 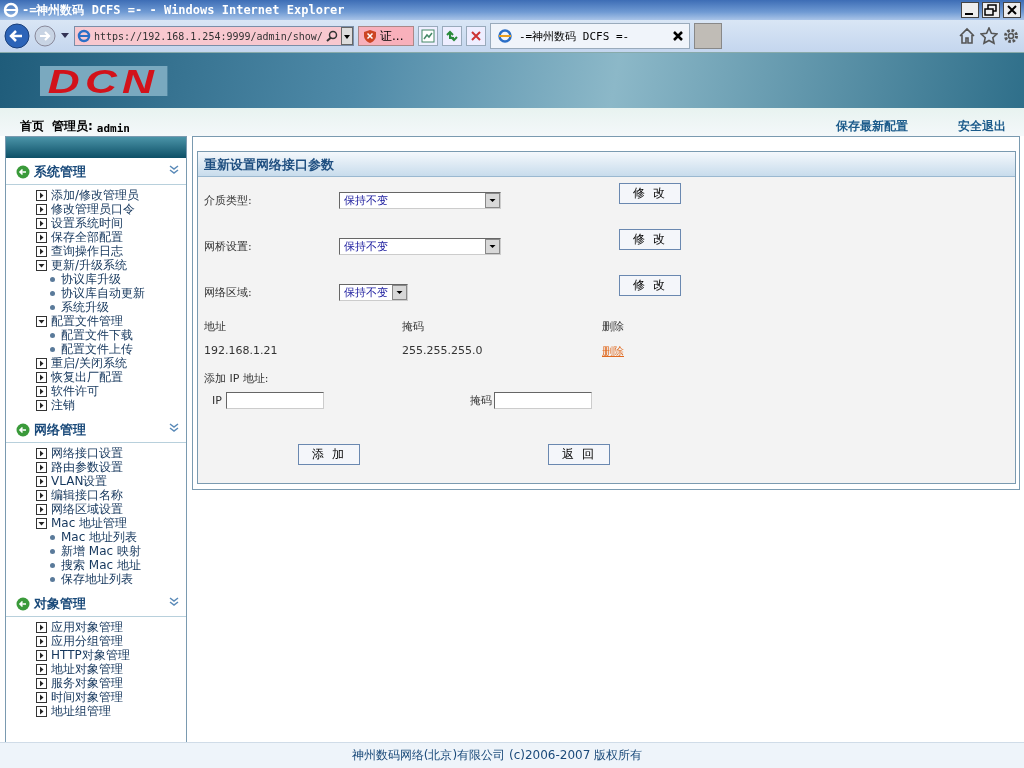 I want to click on field-label: 网络区域:, so click(x=228, y=292).